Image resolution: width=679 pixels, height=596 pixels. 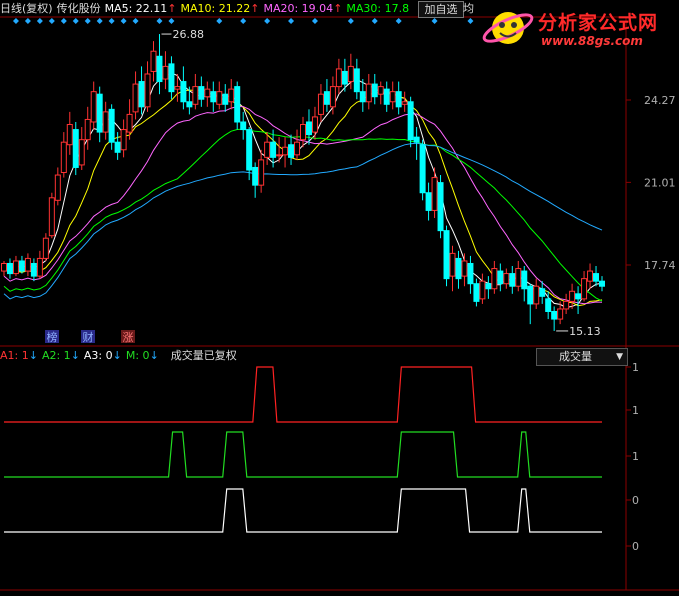 I want to click on price-tick-label: 24.27, so click(x=660, y=100).